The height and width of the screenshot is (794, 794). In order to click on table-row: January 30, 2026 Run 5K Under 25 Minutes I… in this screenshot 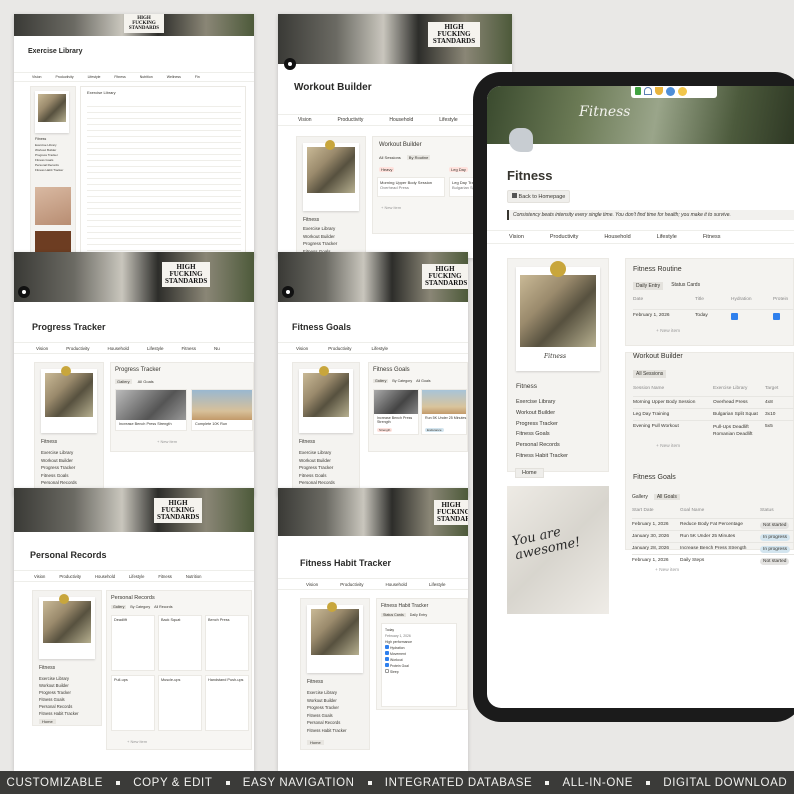, I will do `click(713, 536)`.